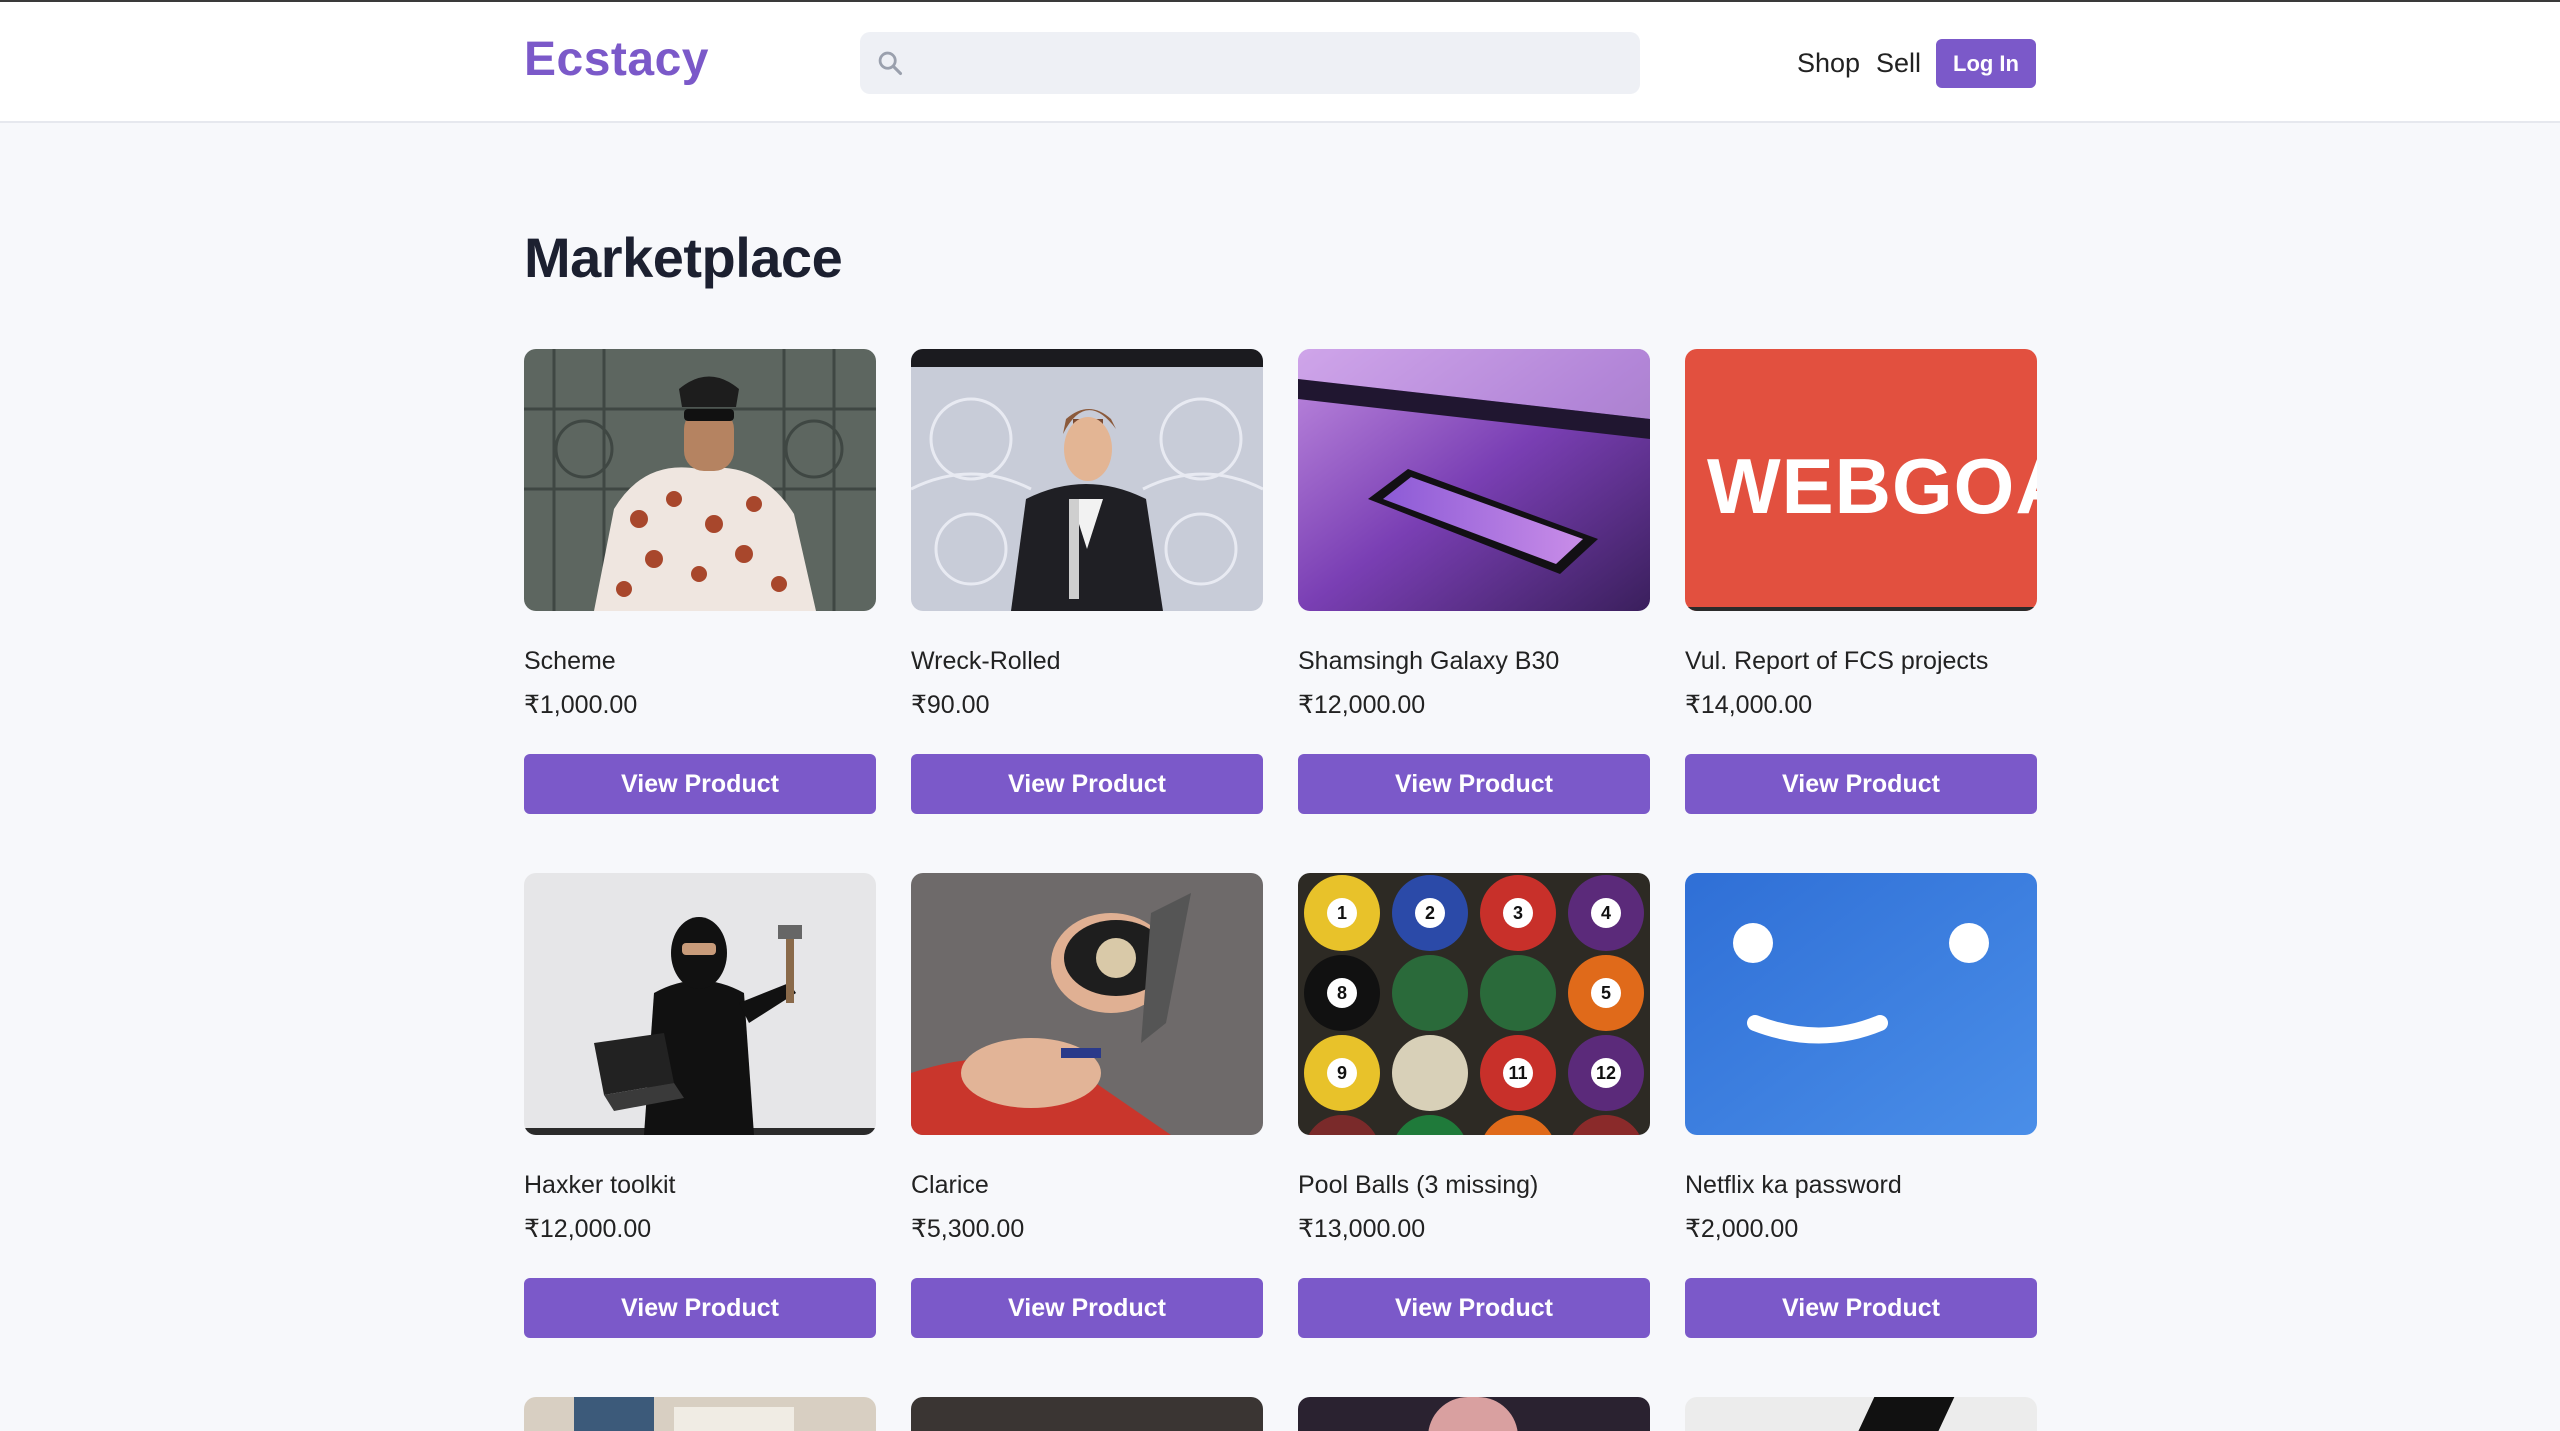 The width and height of the screenshot is (2560, 1431). I want to click on product-card: Scheme ₹1,000.00 View Product, so click(700, 581).